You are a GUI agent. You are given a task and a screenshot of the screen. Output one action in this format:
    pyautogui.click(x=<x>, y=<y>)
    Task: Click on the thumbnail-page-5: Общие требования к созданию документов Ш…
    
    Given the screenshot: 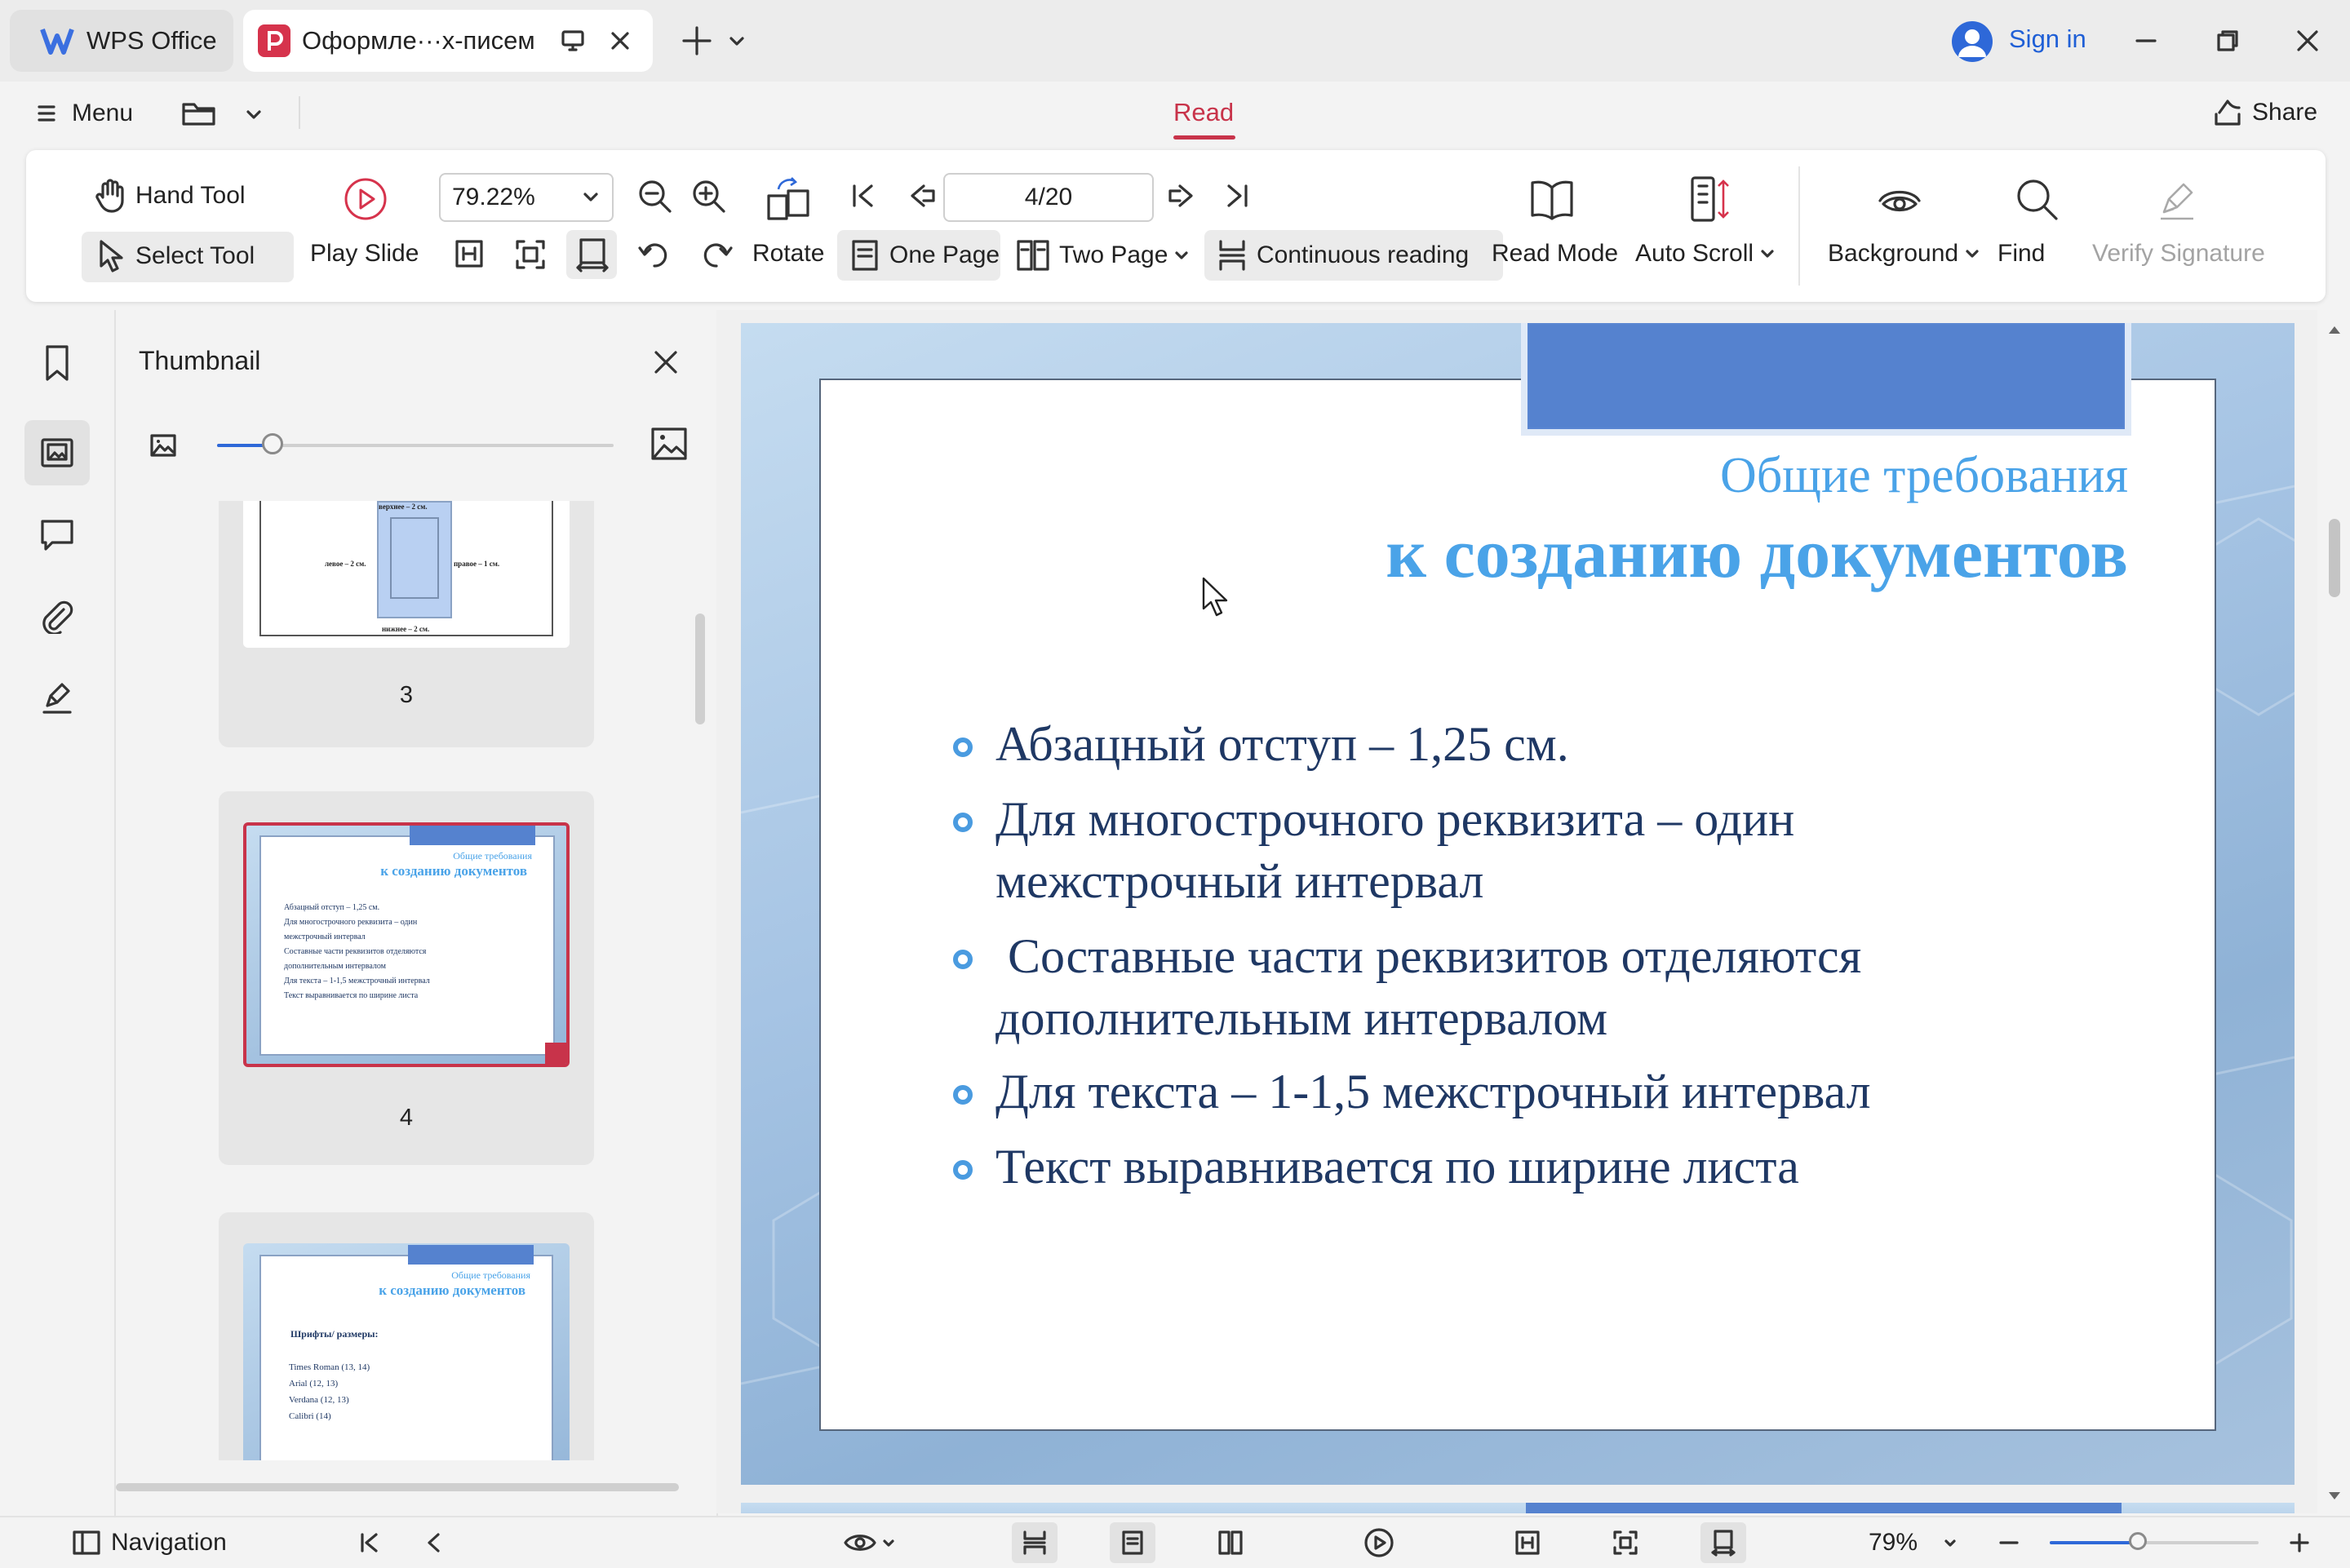 What is the action you would take?
    pyautogui.click(x=406, y=1336)
    